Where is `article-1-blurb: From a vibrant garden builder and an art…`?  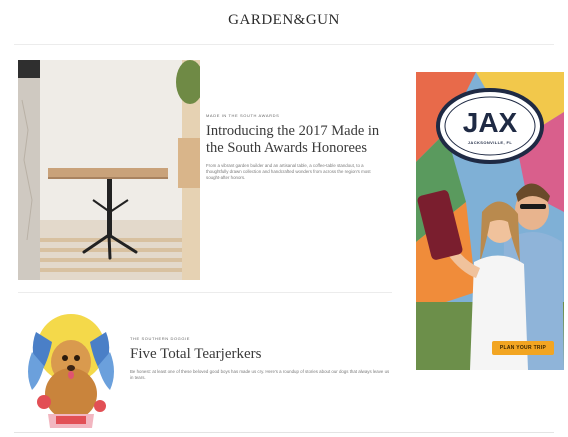 article-1-blurb: From a vibrant garden builder and an art… is located at coordinates (288, 171).